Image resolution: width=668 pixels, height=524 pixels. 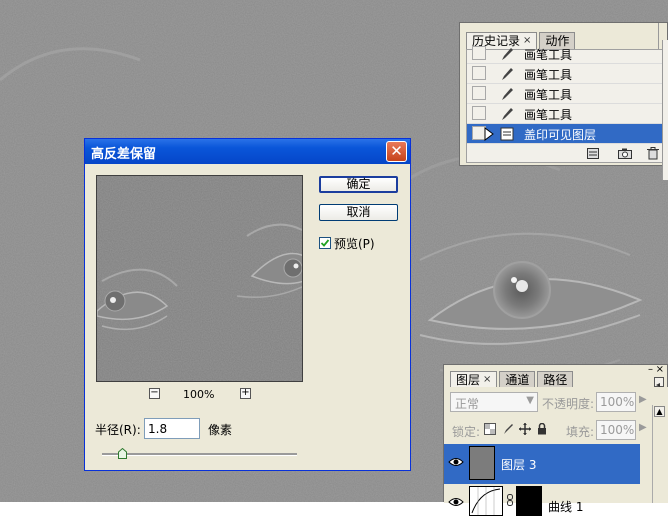 I want to click on filter-preview, so click(x=199, y=278).